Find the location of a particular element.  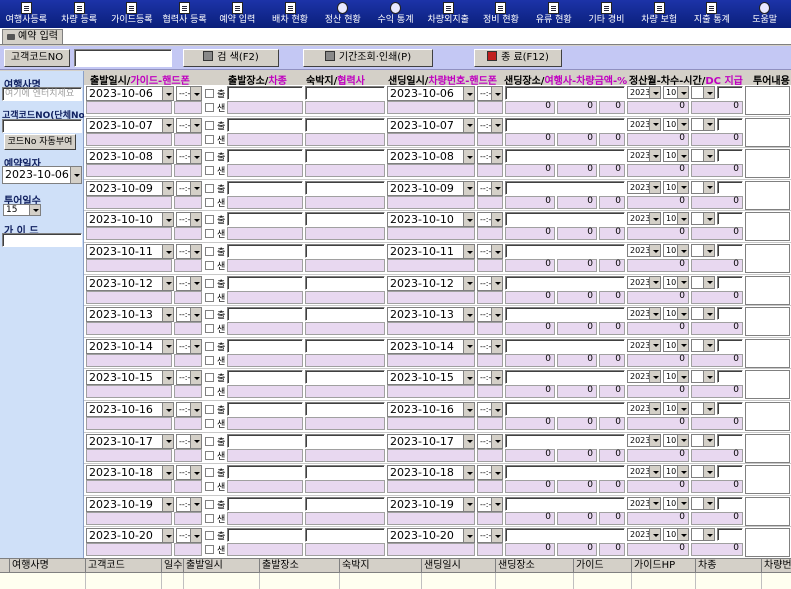

departure-date-picker: 2023-10-06 is located at coordinates (130, 93).